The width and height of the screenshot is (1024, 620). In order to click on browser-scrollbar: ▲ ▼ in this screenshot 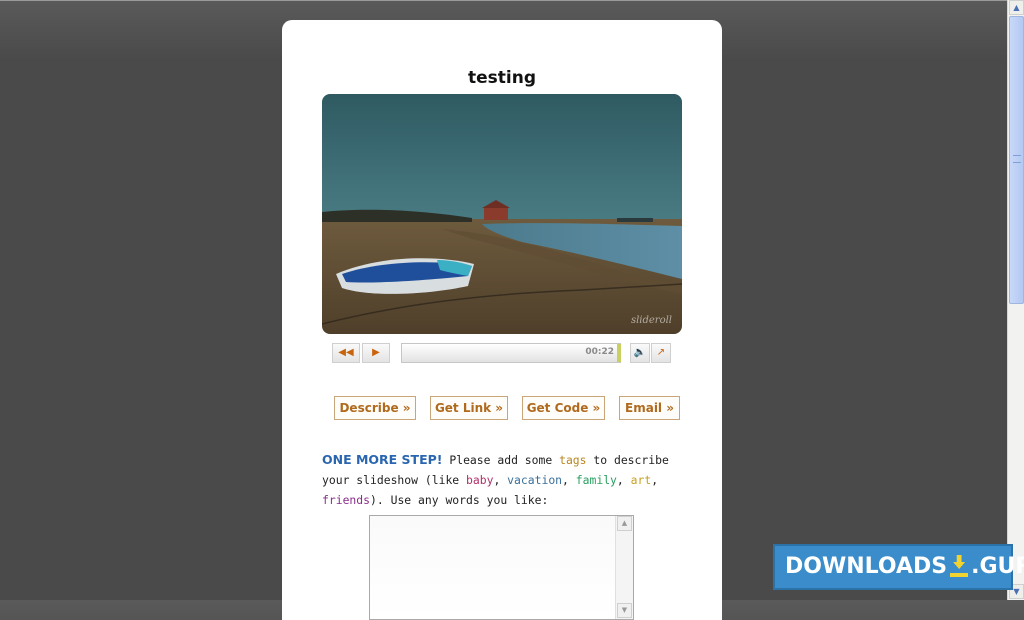, I will do `click(1015, 300)`.